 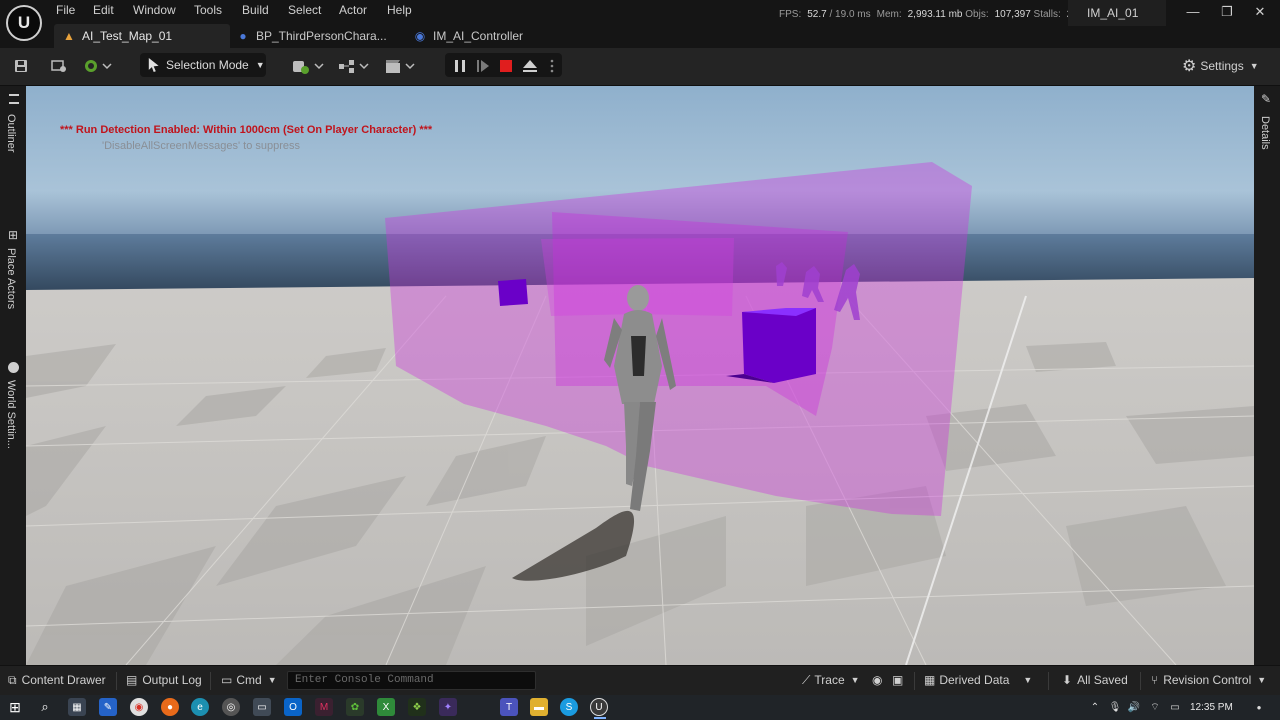 I want to click on save-icon, so click(x=21, y=66).